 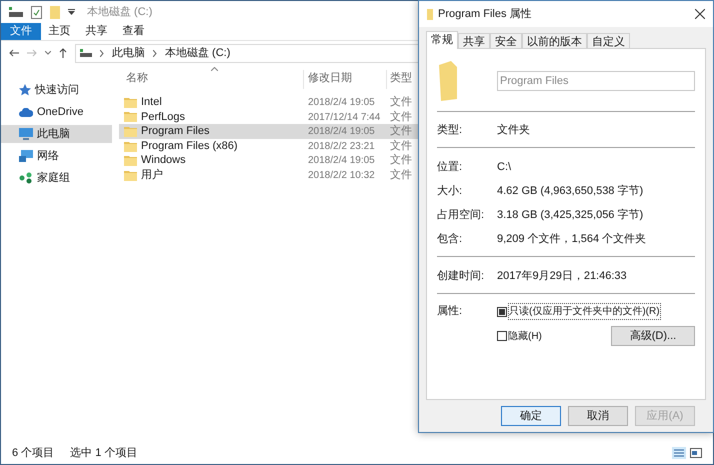 What do you see at coordinates (151, 102) in the screenshot?
I see `file-name: Intel` at bounding box center [151, 102].